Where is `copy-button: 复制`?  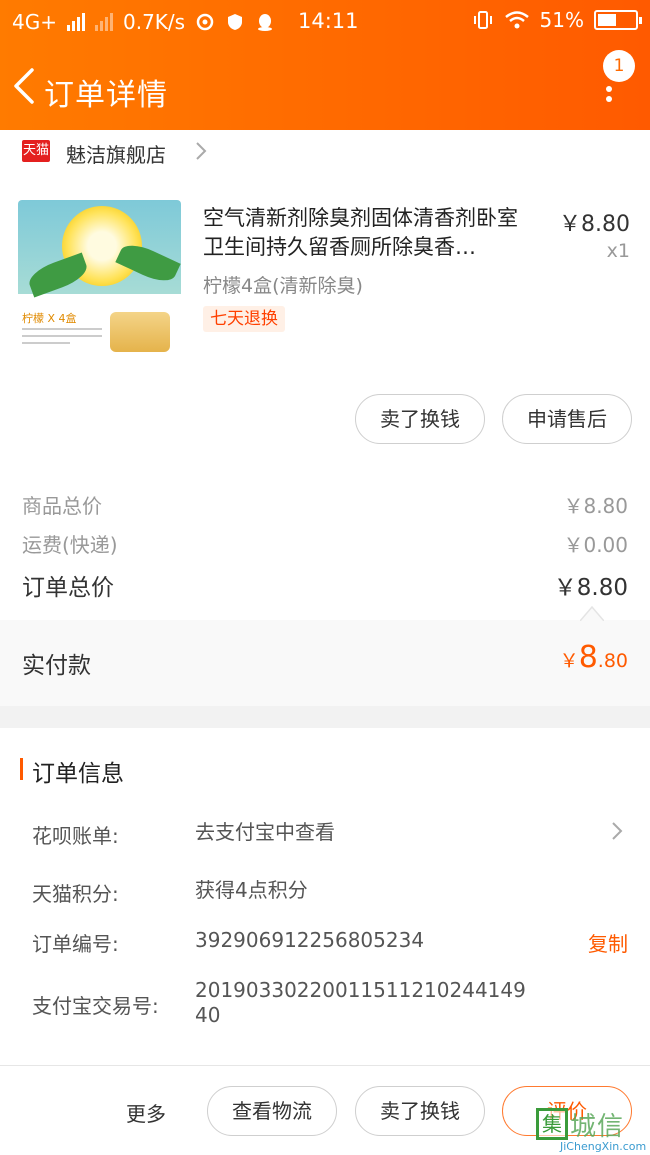
copy-button: 复制 is located at coordinates (608, 942).